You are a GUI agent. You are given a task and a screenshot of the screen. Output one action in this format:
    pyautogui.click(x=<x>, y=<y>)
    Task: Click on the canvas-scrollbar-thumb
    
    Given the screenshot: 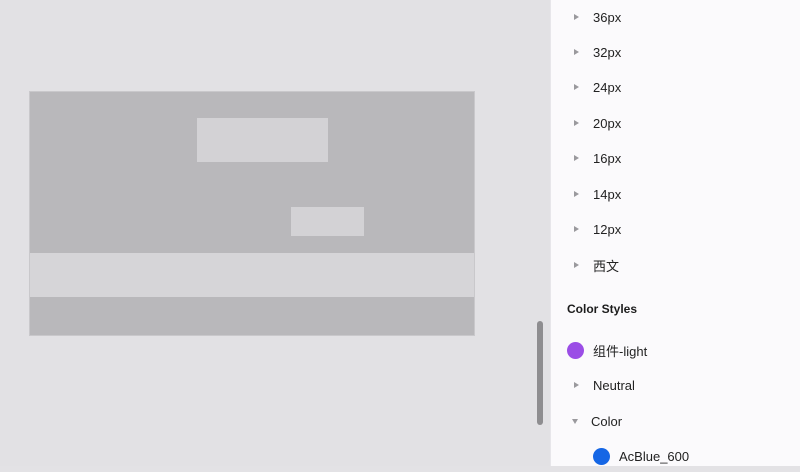 What is the action you would take?
    pyautogui.click(x=540, y=373)
    